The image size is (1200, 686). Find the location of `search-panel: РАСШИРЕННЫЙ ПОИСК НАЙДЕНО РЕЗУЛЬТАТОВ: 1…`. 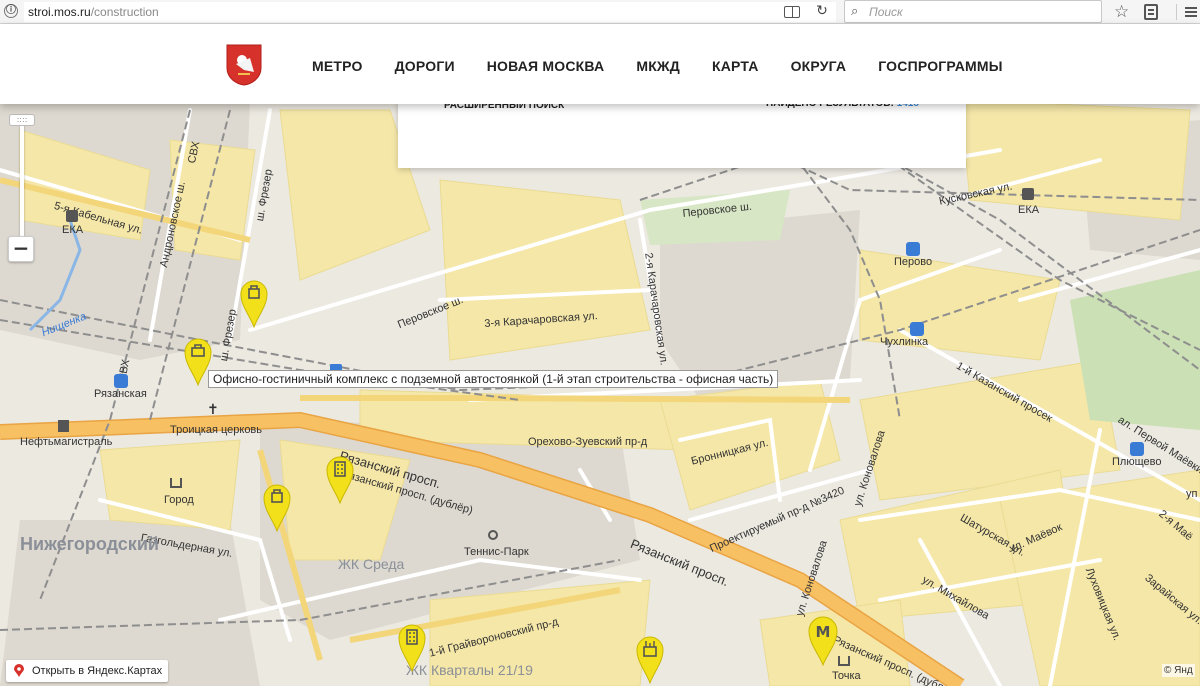

search-panel: РАСШИРЕННЫЙ ПОИСК НАЙДЕНО РЕЗУЛЬТАТОВ: 1… is located at coordinates (682, 133).